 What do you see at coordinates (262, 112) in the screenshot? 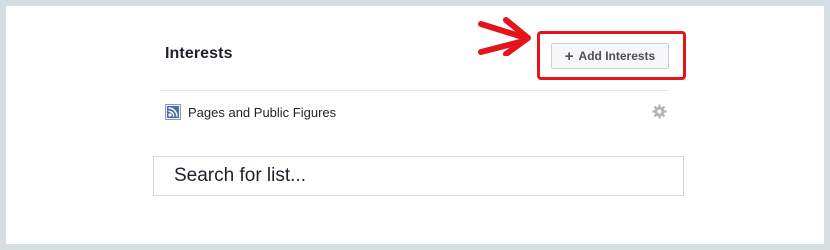
I see `list-item-label: Pages and Public Figures` at bounding box center [262, 112].